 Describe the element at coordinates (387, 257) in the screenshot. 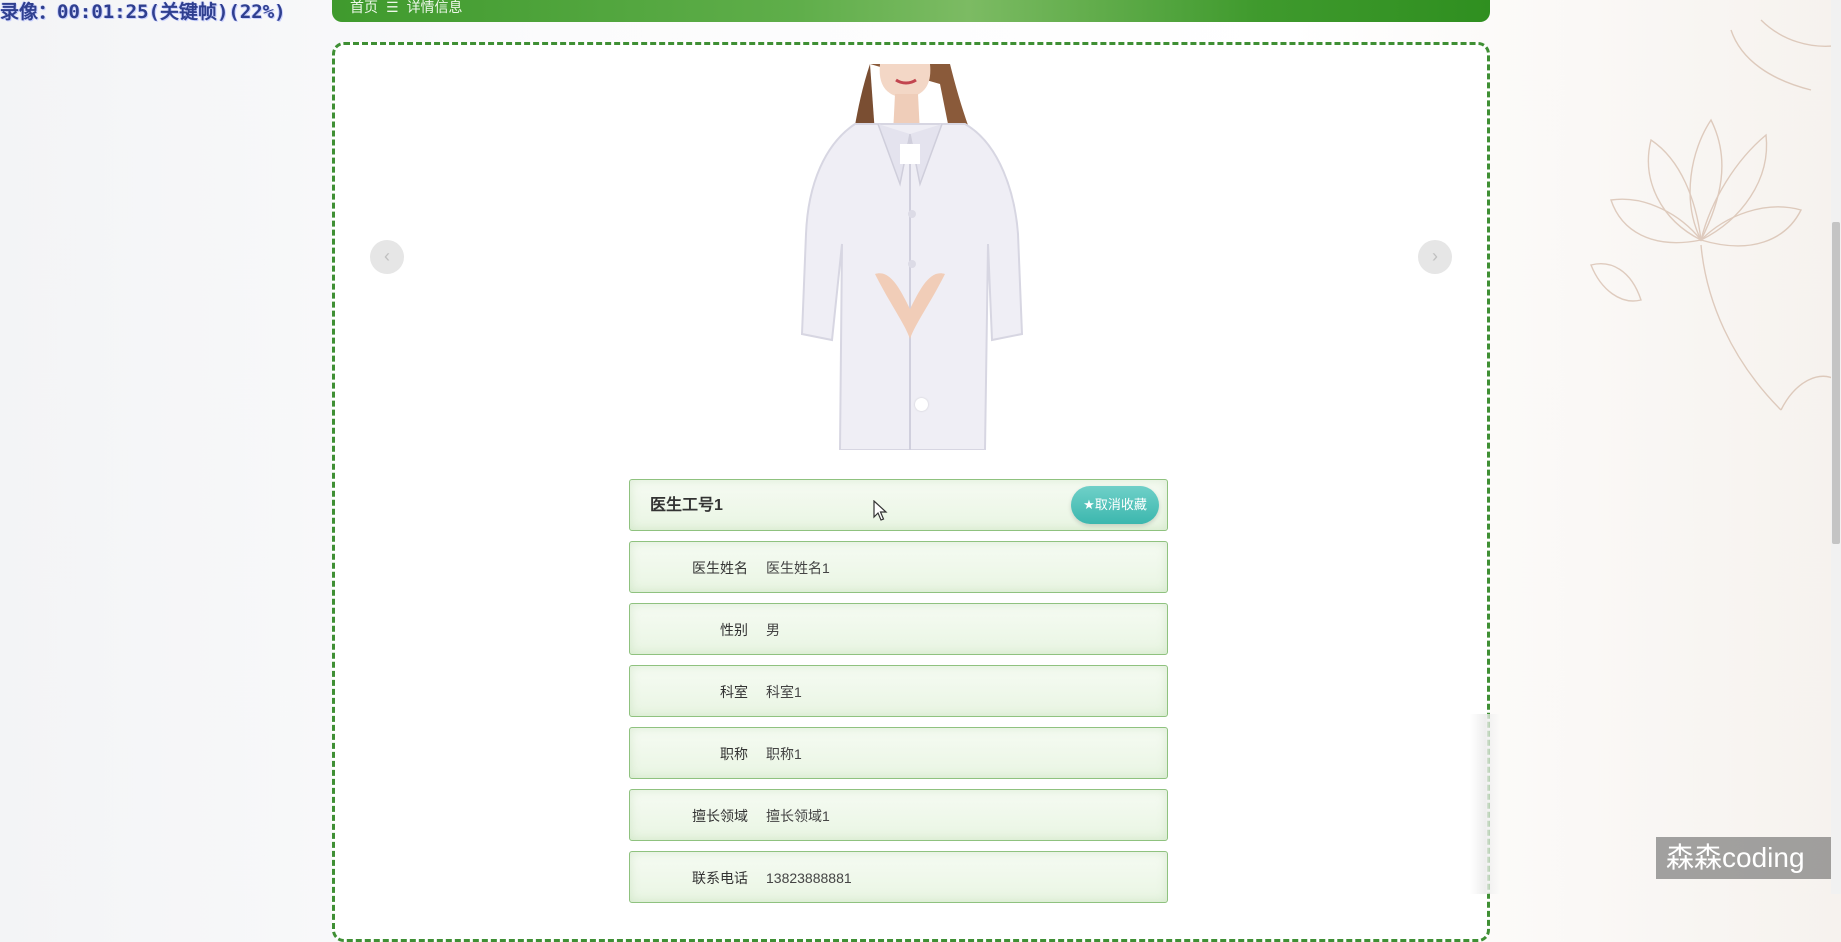

I see `carousel-prev-button: ‹` at that location.